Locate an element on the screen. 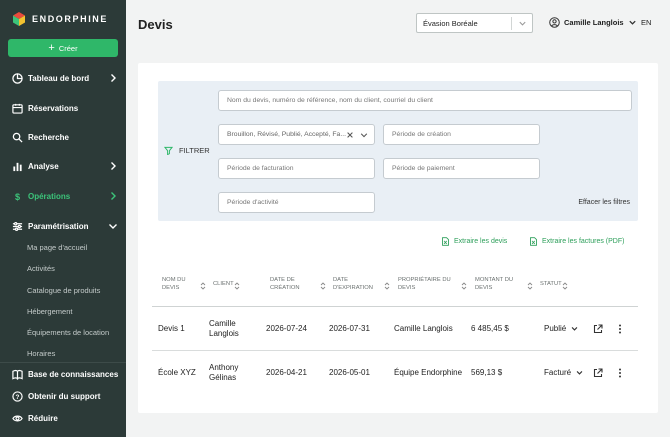 The image size is (670, 437). sidebar-item-reservations: Réservations is located at coordinates (63, 108).